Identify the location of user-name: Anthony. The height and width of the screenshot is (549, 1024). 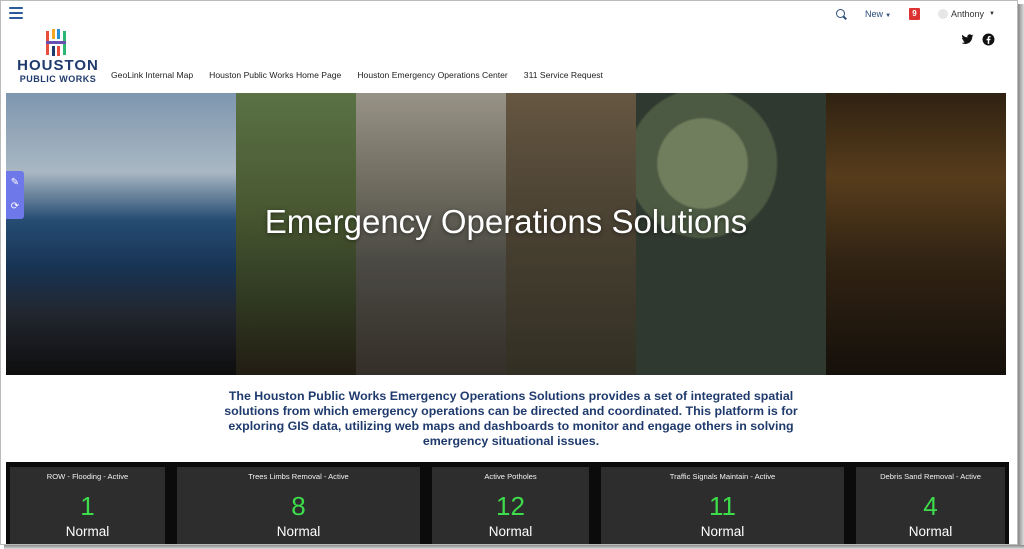
(968, 14).